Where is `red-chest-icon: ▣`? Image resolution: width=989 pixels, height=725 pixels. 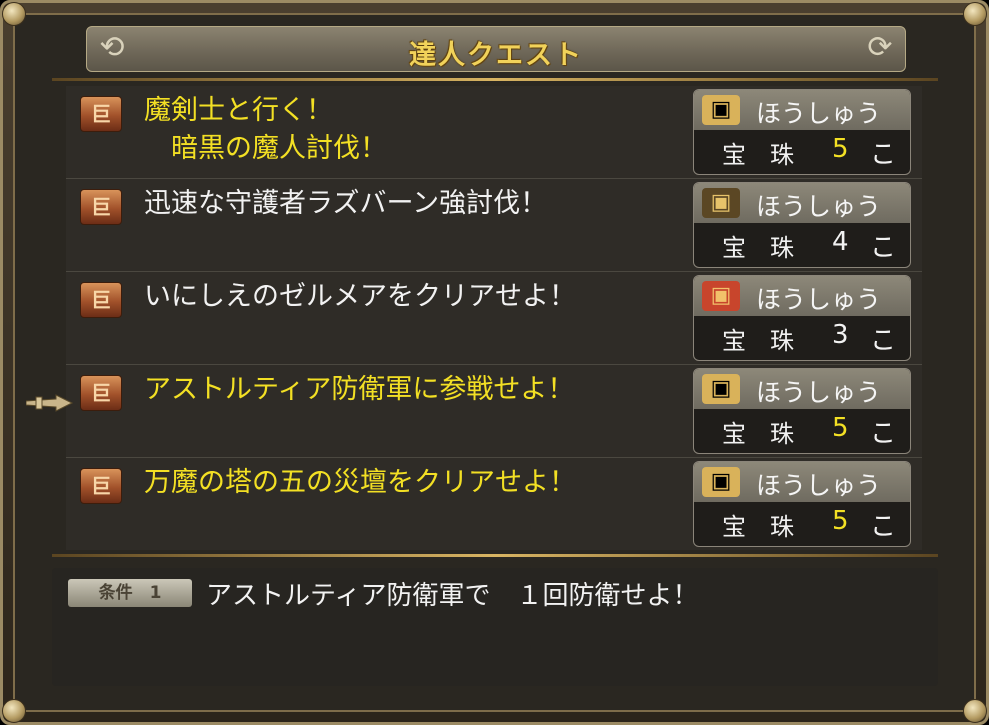
red-chest-icon: ▣ is located at coordinates (721, 296).